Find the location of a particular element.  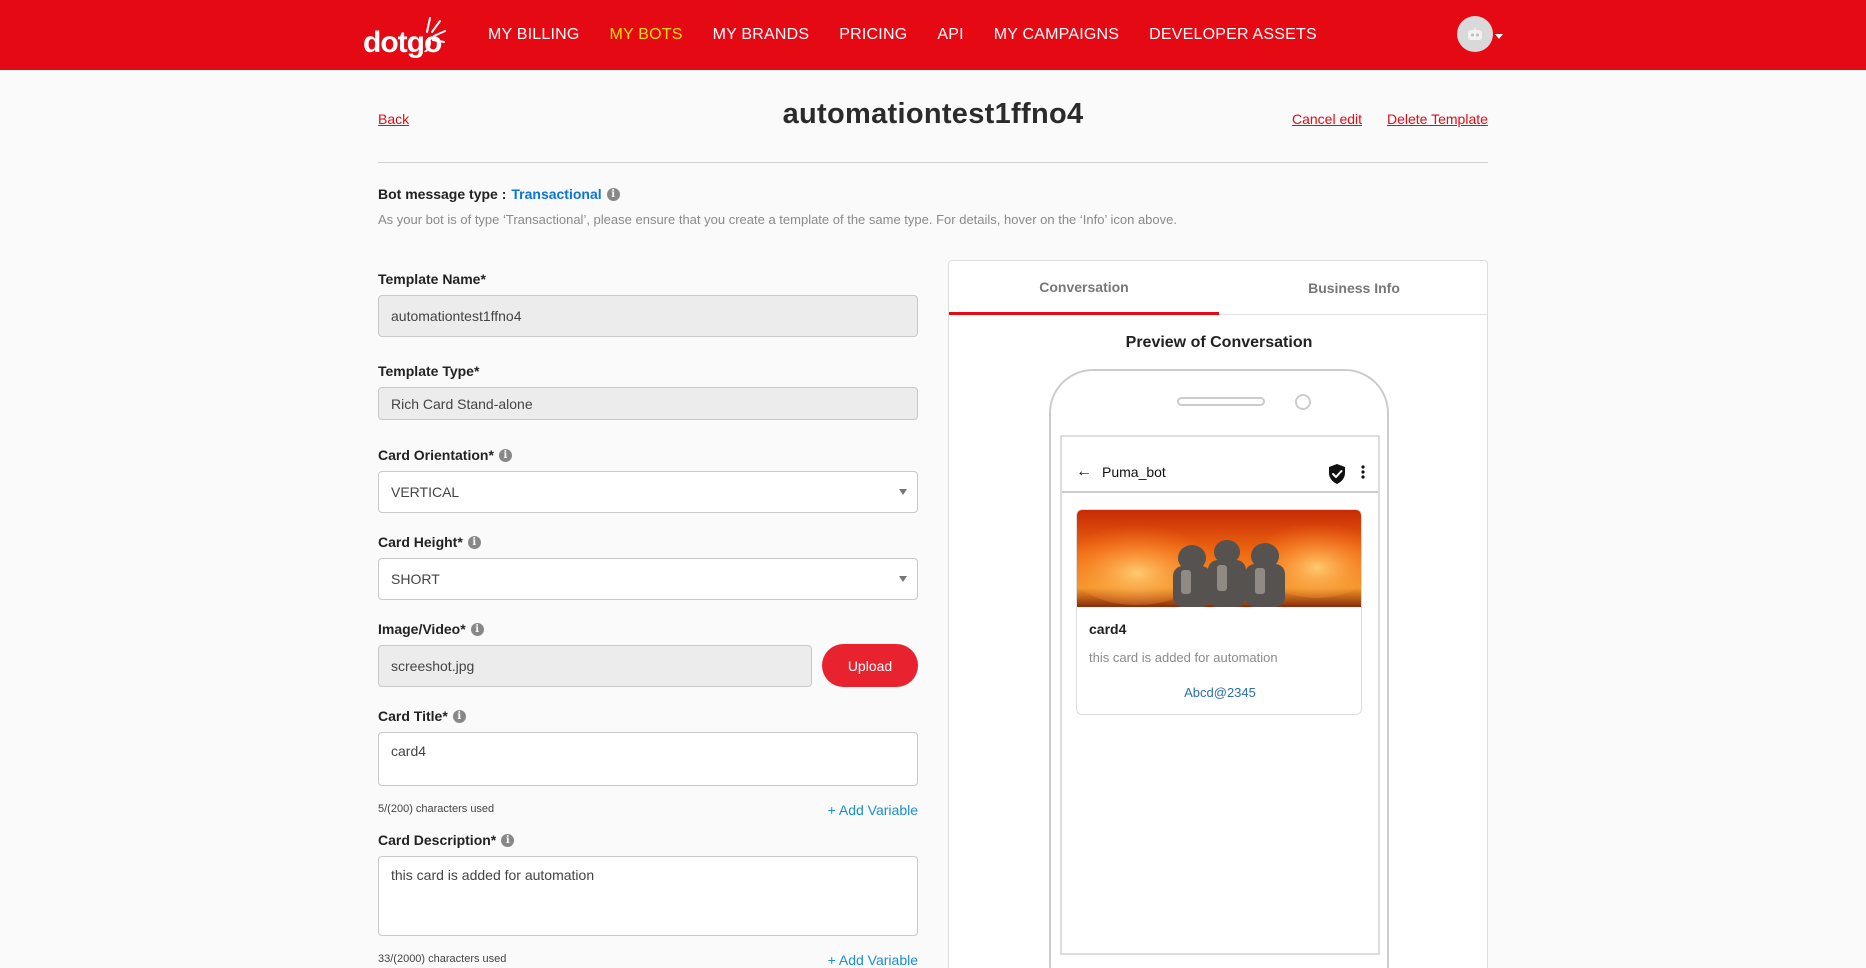

arrow-left-icon: ← is located at coordinates (1084, 472).